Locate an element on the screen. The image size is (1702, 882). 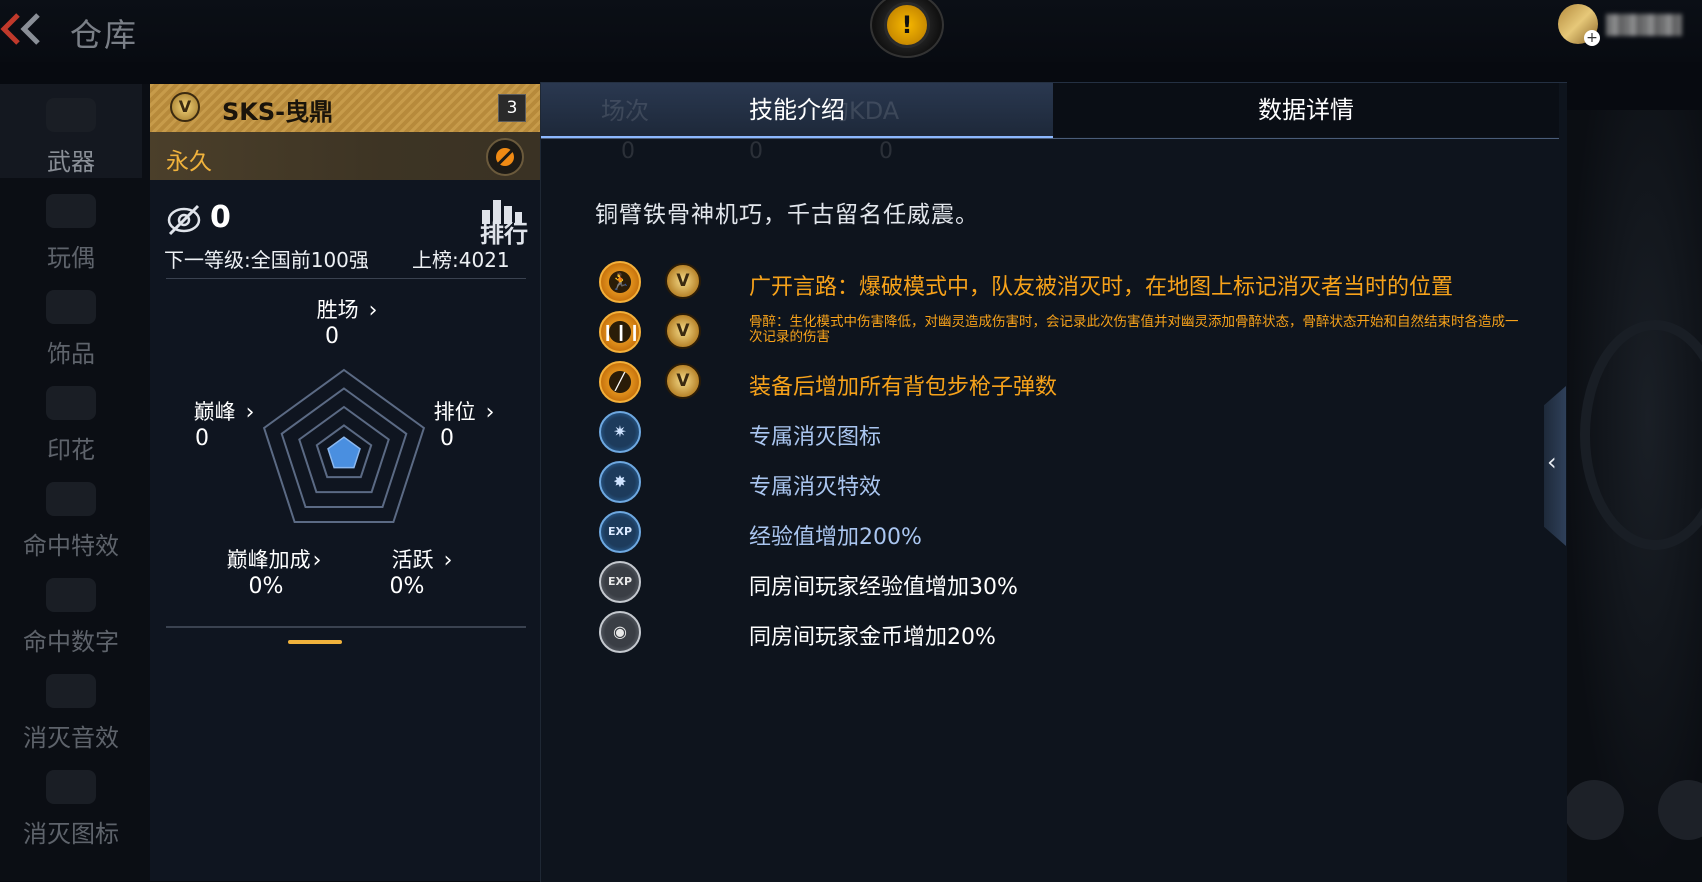
collapse-panel-handle: ‹ is located at coordinates (1555, 466).